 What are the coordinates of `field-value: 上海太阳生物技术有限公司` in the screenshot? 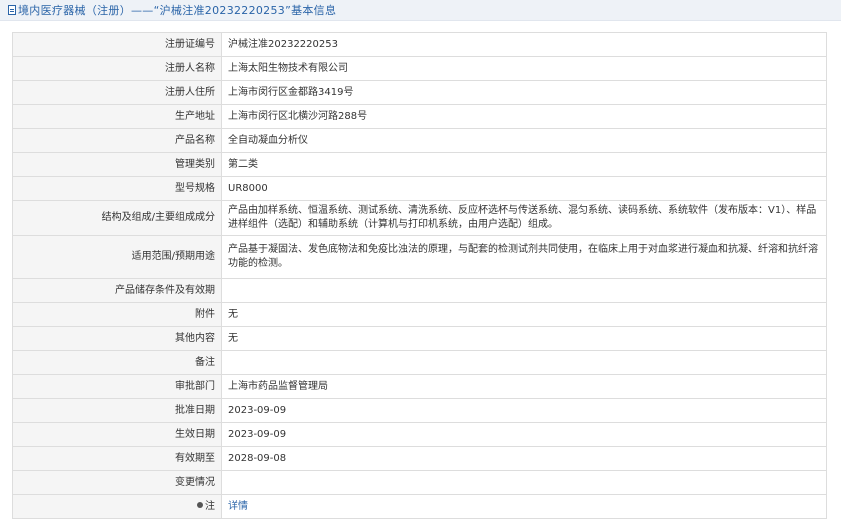 It's located at (524, 68).